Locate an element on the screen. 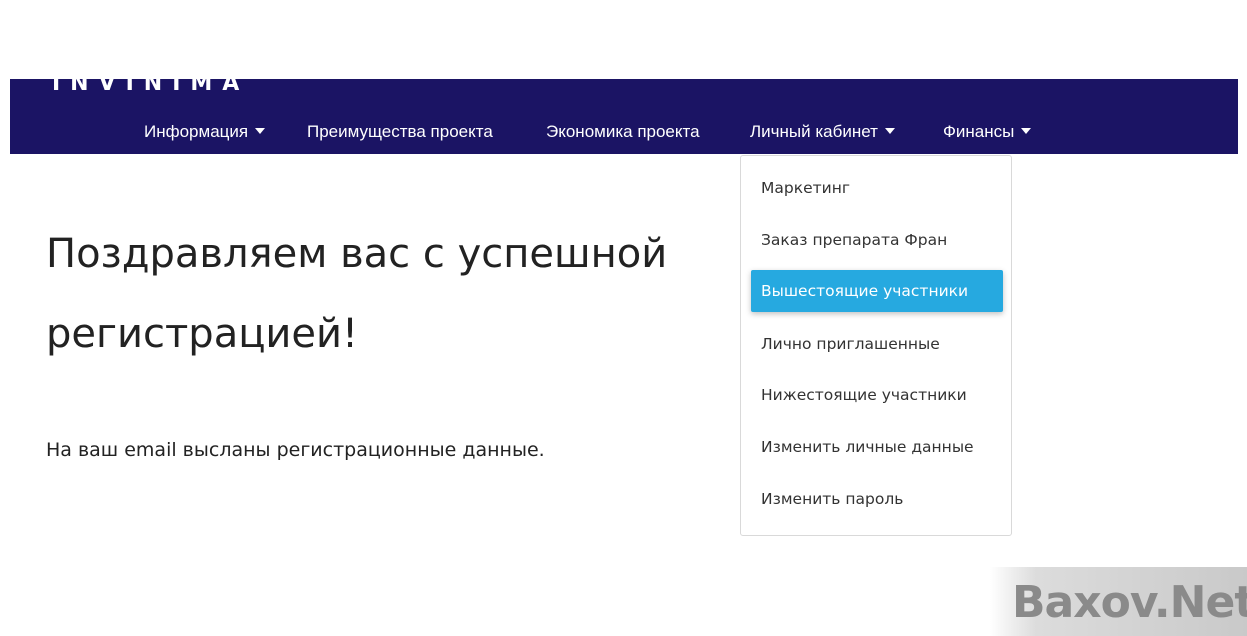  nav-item-finance: Финансы is located at coordinates (987, 132).